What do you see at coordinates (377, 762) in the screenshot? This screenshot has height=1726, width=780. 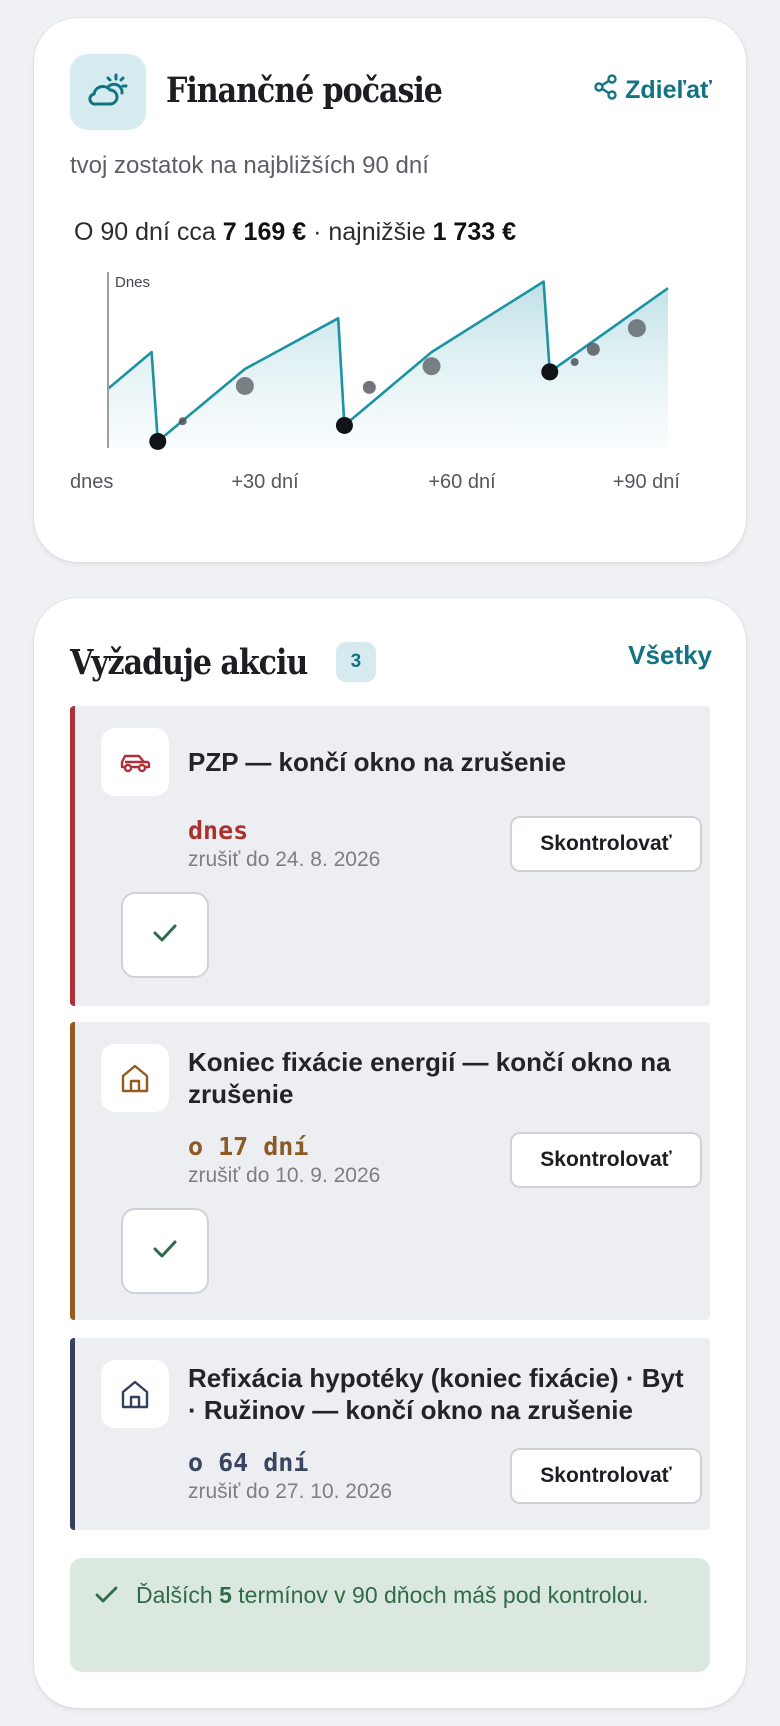 I see `action-item-title: PZP — končí okno na zrušenie` at bounding box center [377, 762].